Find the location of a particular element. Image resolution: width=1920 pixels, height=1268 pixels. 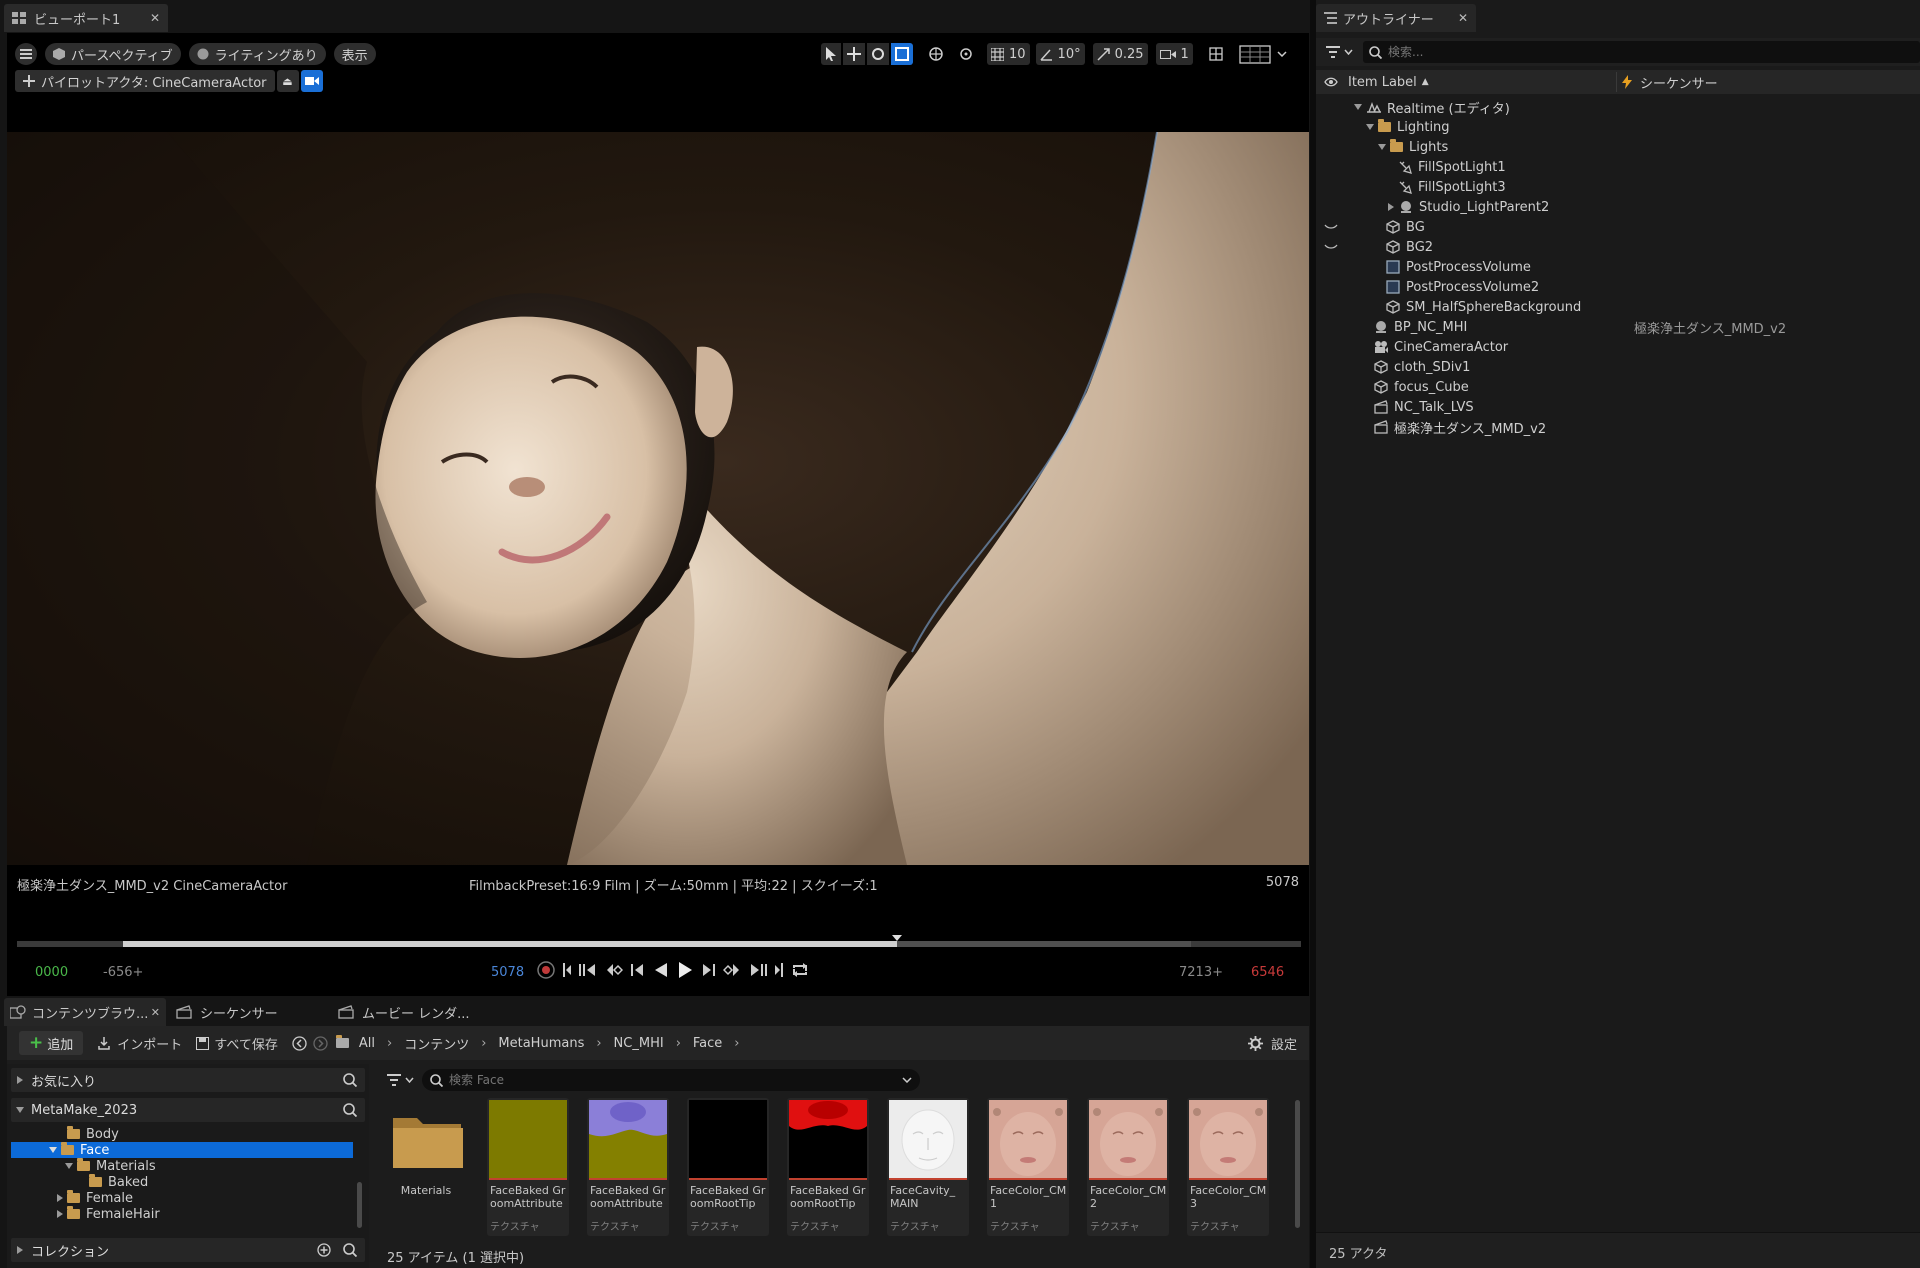

panel-splitter is located at coordinates (1313, 634).